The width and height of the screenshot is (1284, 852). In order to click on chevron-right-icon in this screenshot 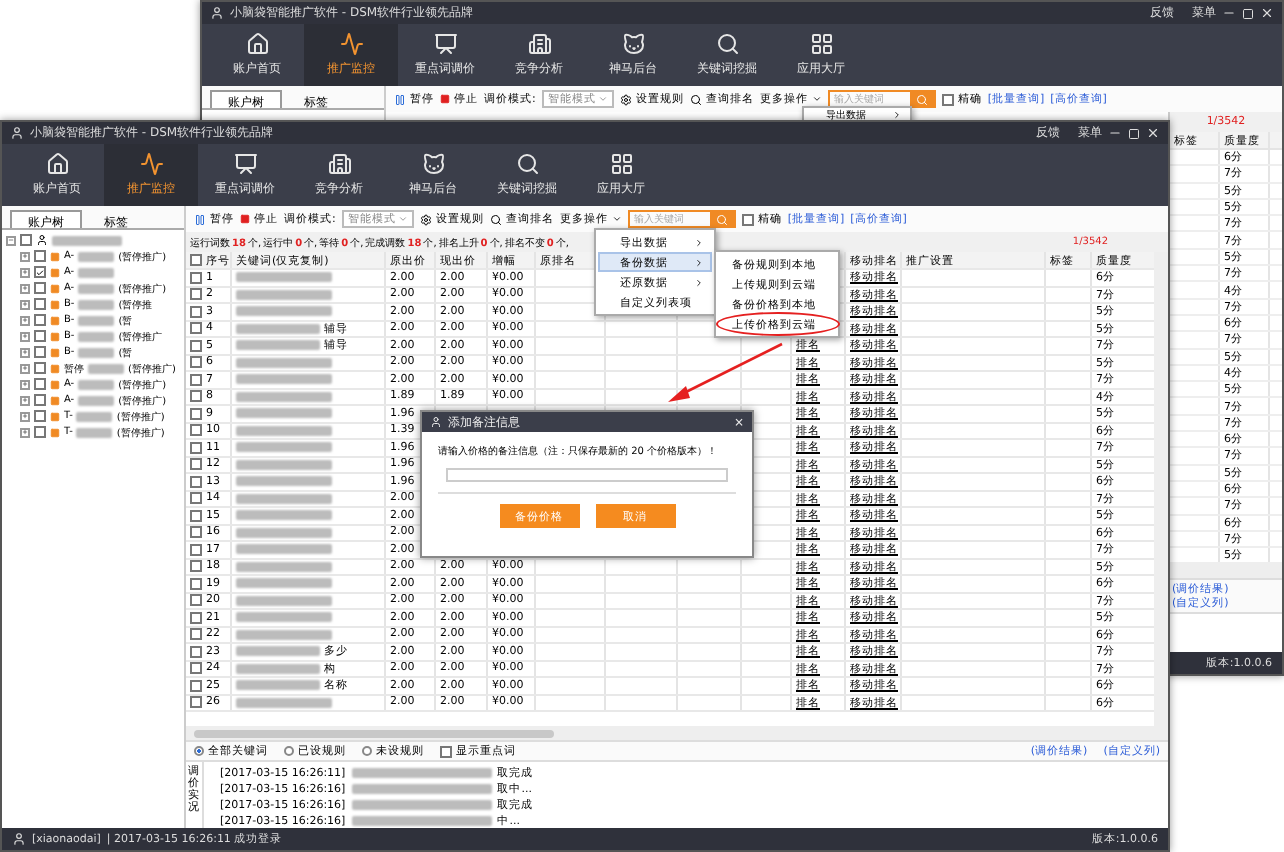, I will do `click(897, 114)`.